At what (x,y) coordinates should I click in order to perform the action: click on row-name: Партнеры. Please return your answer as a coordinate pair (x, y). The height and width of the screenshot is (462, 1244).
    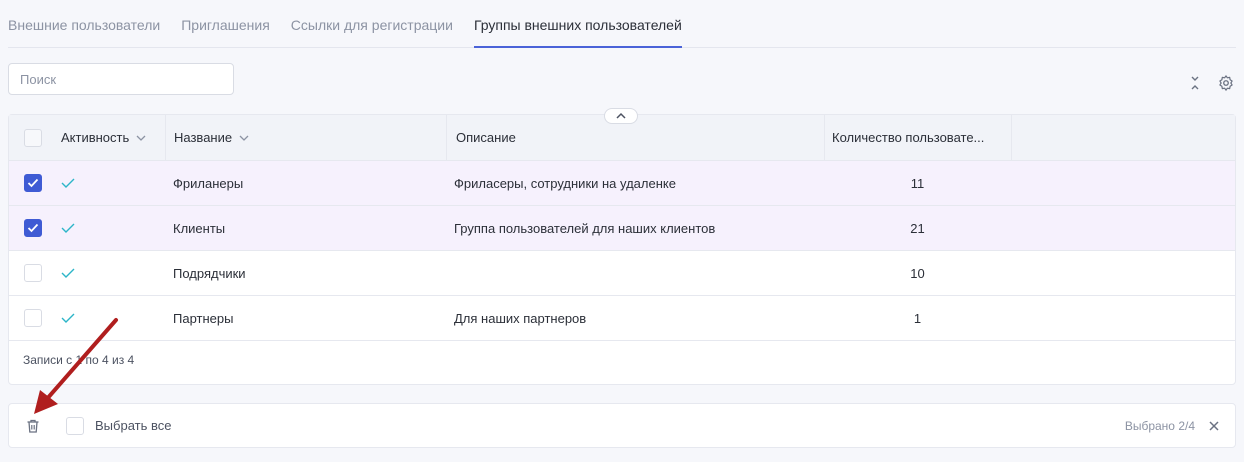
    Looking at the image, I should click on (203, 318).